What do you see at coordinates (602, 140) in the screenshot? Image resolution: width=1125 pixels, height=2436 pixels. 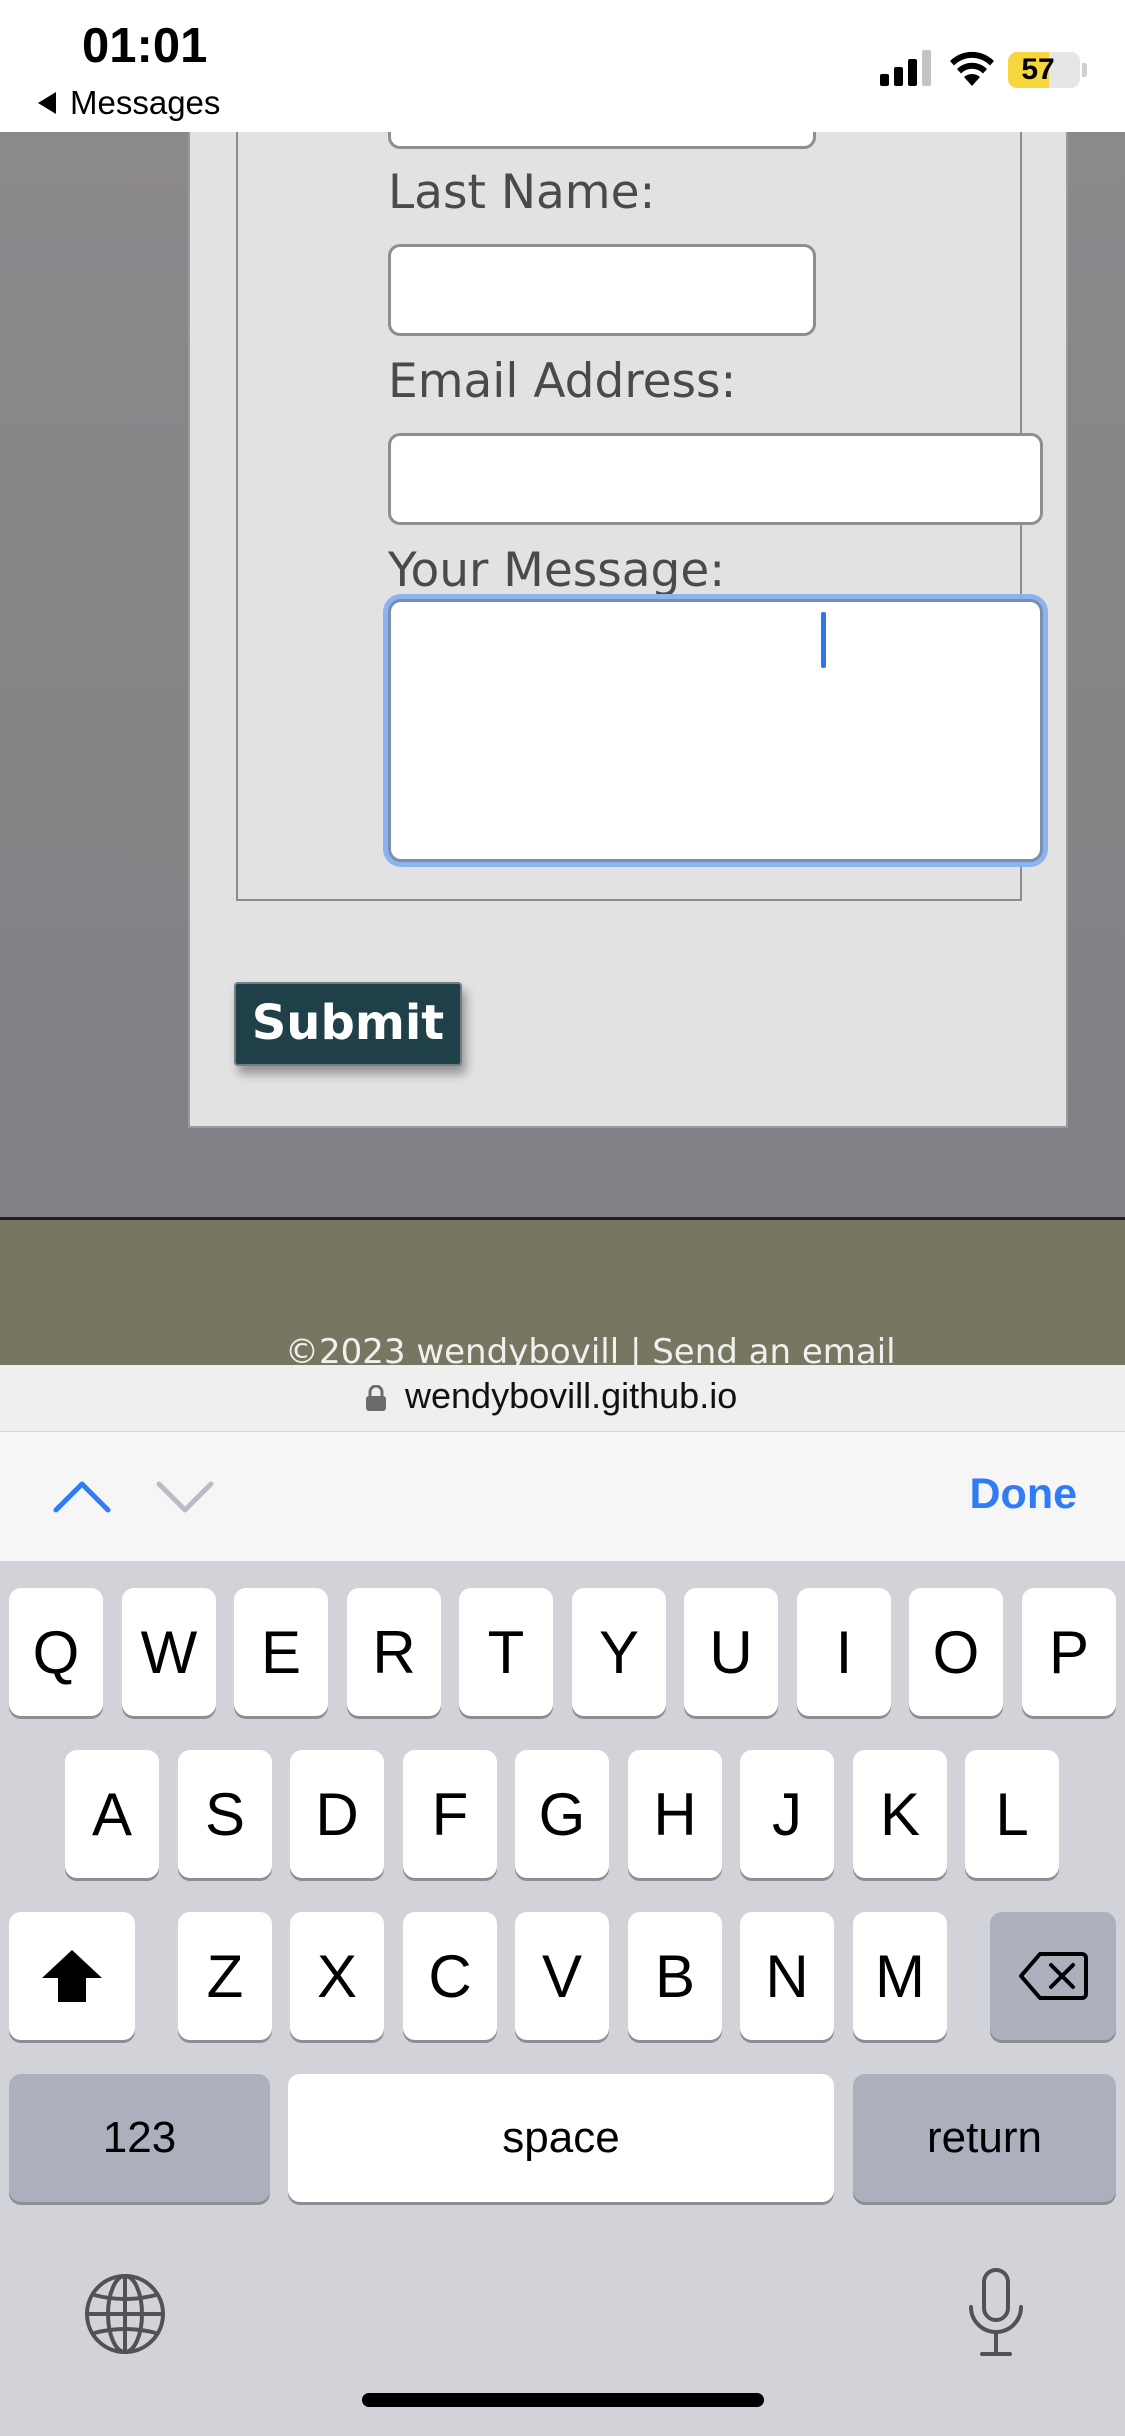 I see `first-name-input` at bounding box center [602, 140].